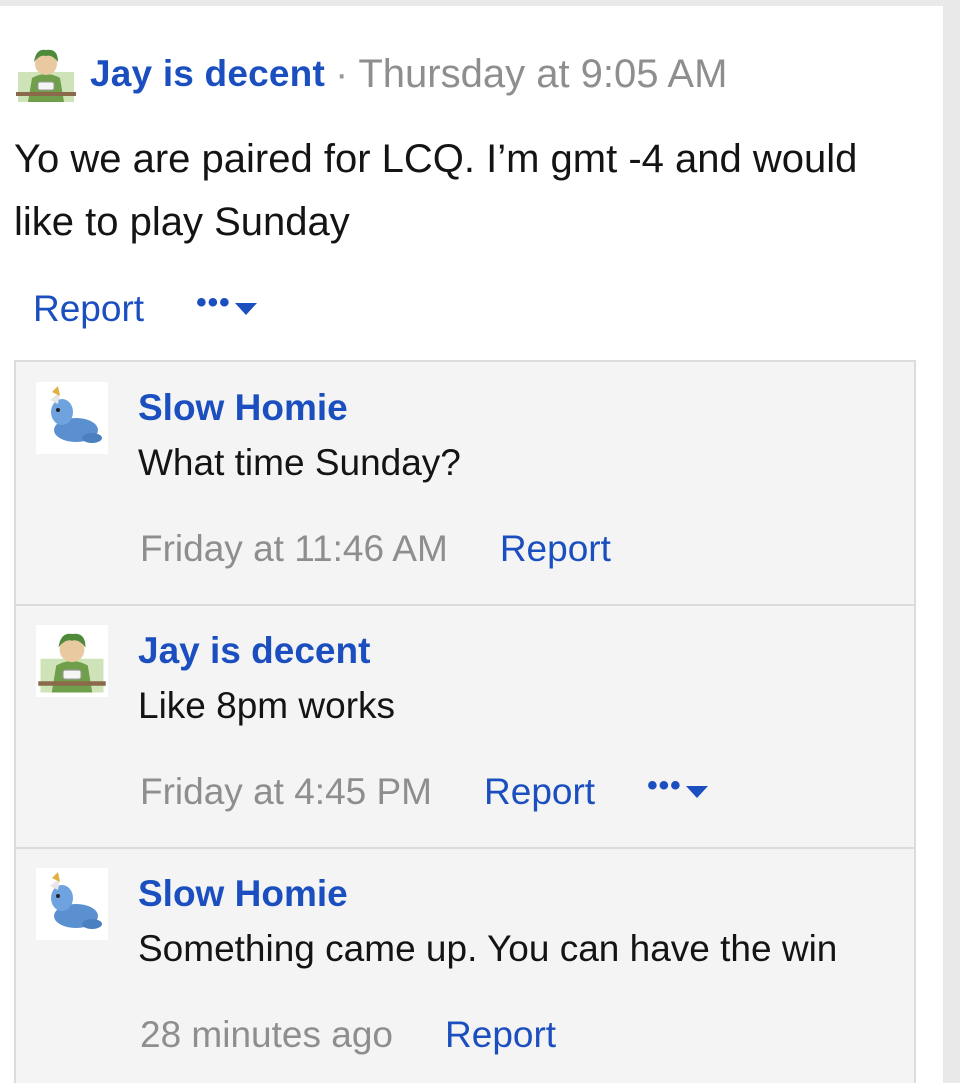 This screenshot has height=1083, width=960. Describe the element at coordinates (299, 462) in the screenshot. I see `comment-text: What time Sunday?` at that location.